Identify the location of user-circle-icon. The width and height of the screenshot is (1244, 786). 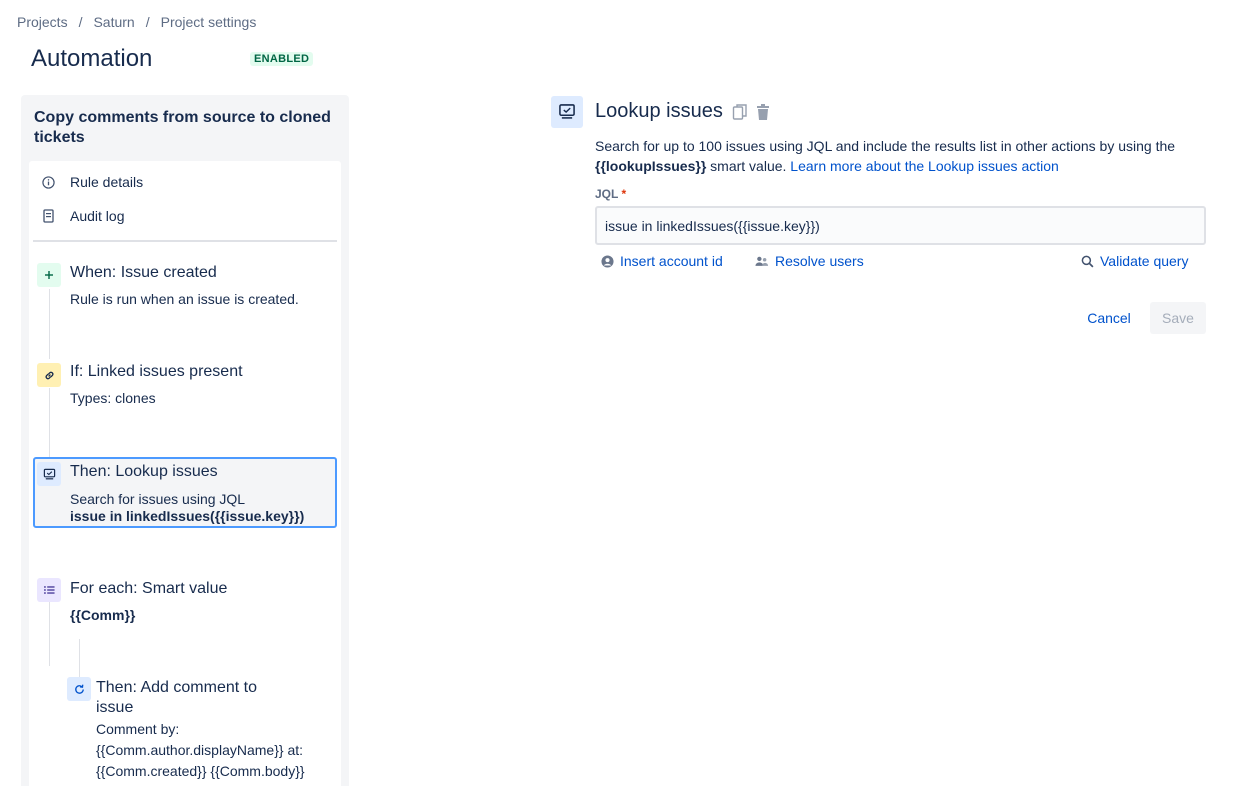
(607, 261).